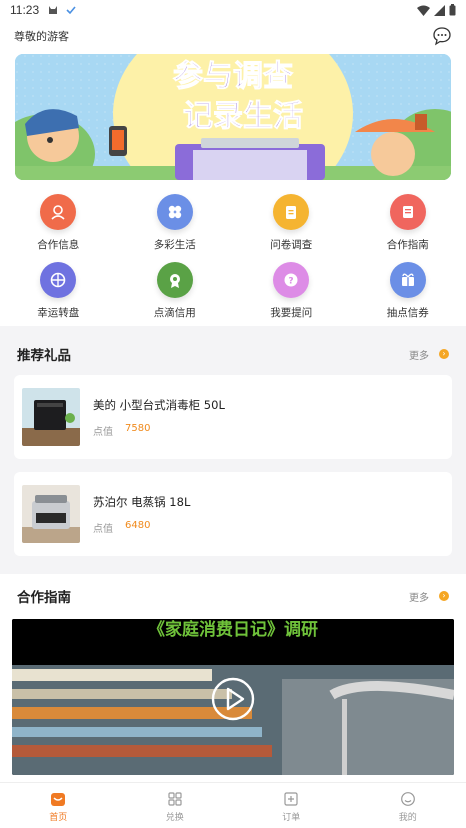  What do you see at coordinates (233, 417) in the screenshot?
I see `gift-card: 美的 小型台式消毒柜 50L 点值 7580` at bounding box center [233, 417].